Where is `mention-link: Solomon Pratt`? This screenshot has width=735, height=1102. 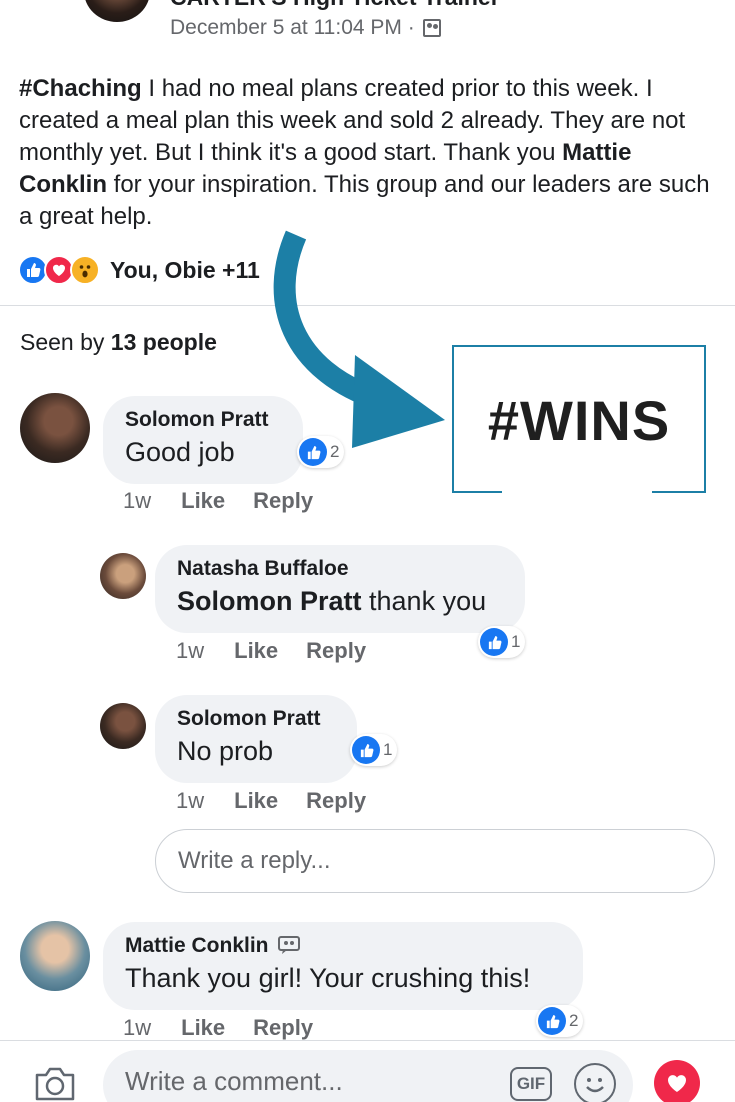
mention-link: Solomon Pratt is located at coordinates (269, 601).